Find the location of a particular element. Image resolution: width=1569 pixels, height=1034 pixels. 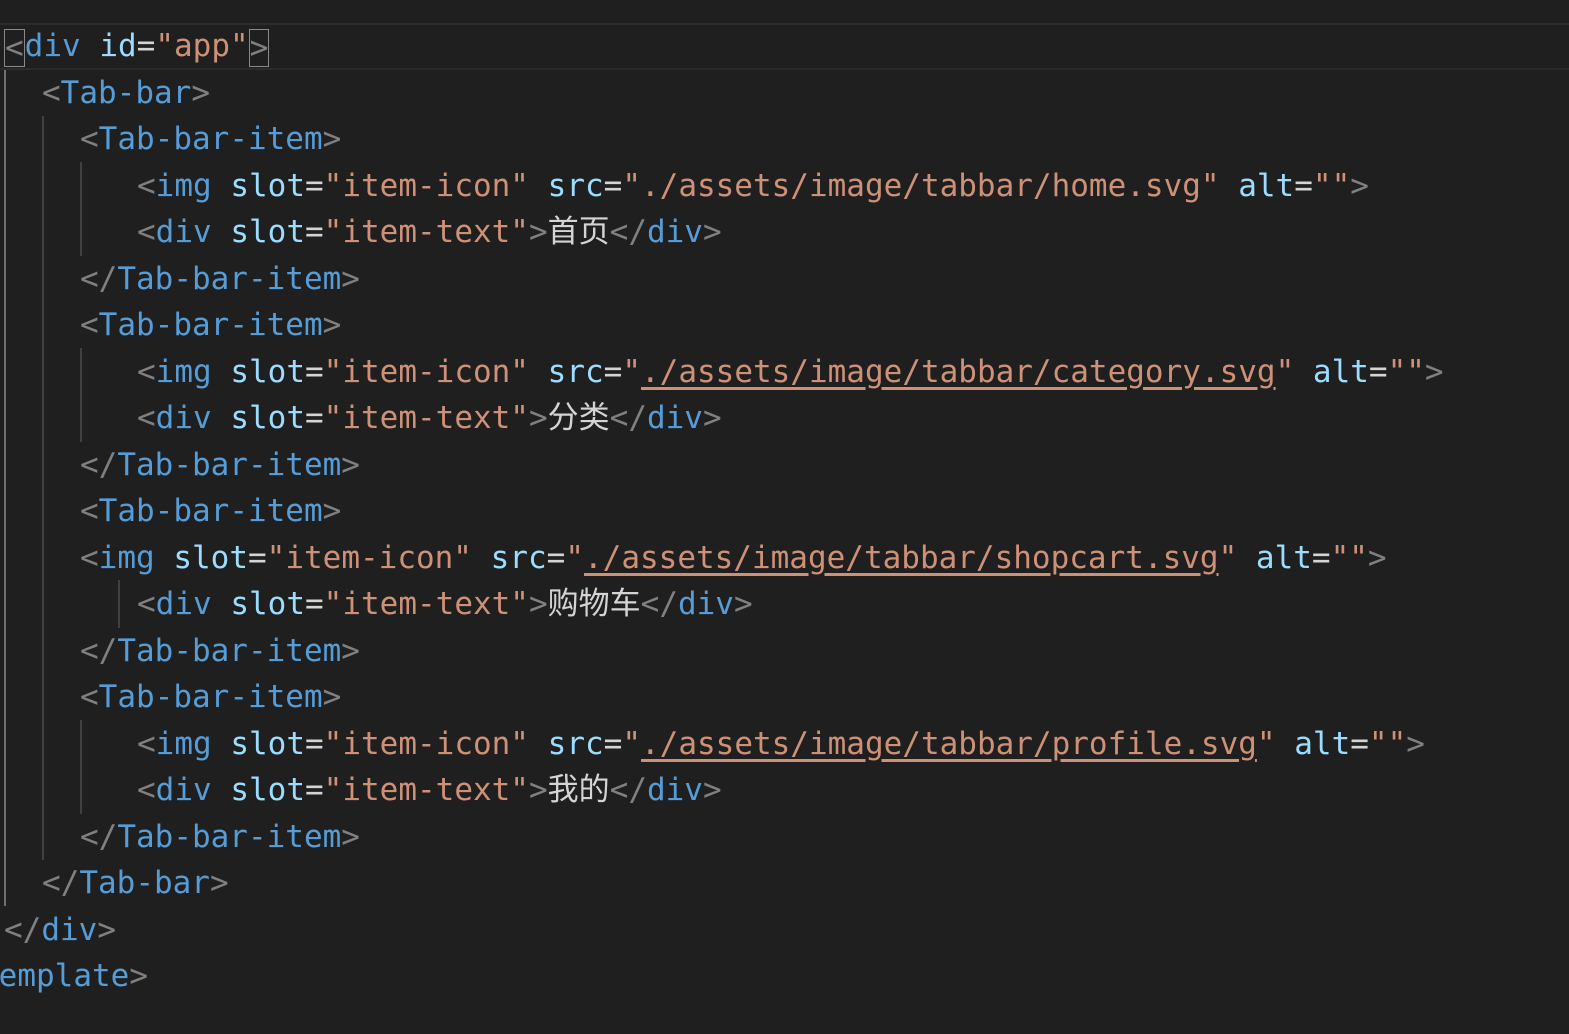

code-line: <div slot="item-text">首页</div> is located at coordinates (784, 232).